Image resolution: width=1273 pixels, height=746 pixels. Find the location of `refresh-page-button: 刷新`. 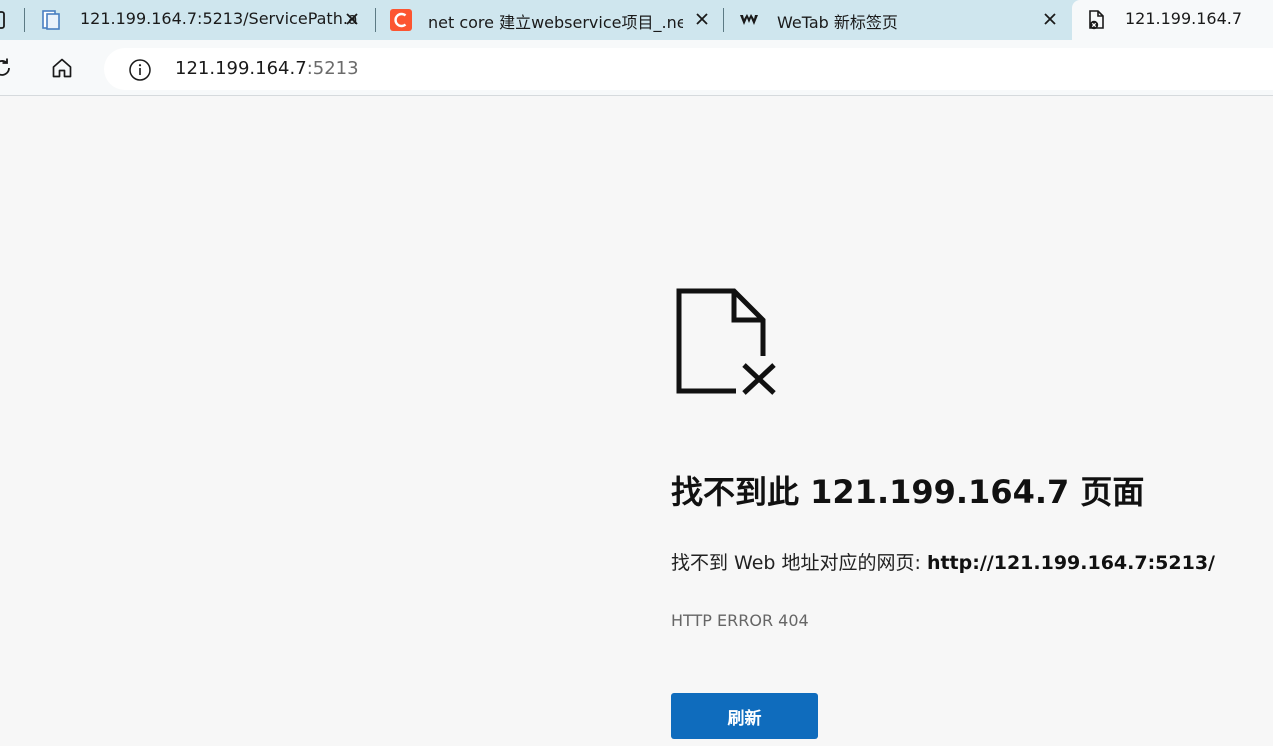

refresh-page-button: 刷新 is located at coordinates (744, 716).